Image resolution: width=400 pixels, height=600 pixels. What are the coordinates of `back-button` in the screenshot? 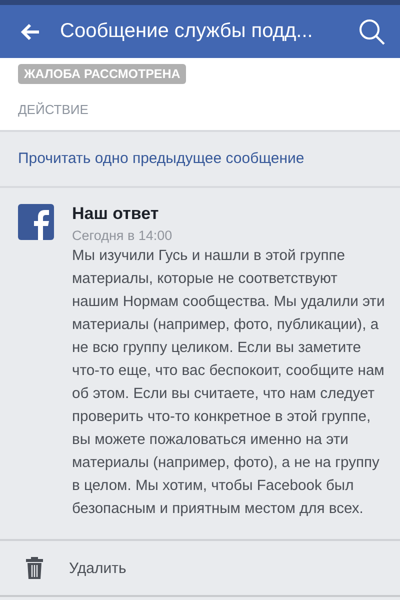 It's located at (30, 31).